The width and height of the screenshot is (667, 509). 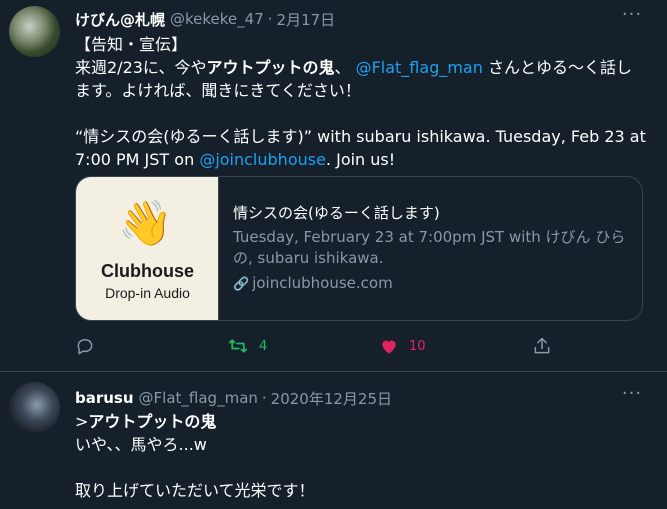 What do you see at coordinates (218, 90) in the screenshot?
I see `text-line: ます。よければ、聞きにきてください！` at bounding box center [218, 90].